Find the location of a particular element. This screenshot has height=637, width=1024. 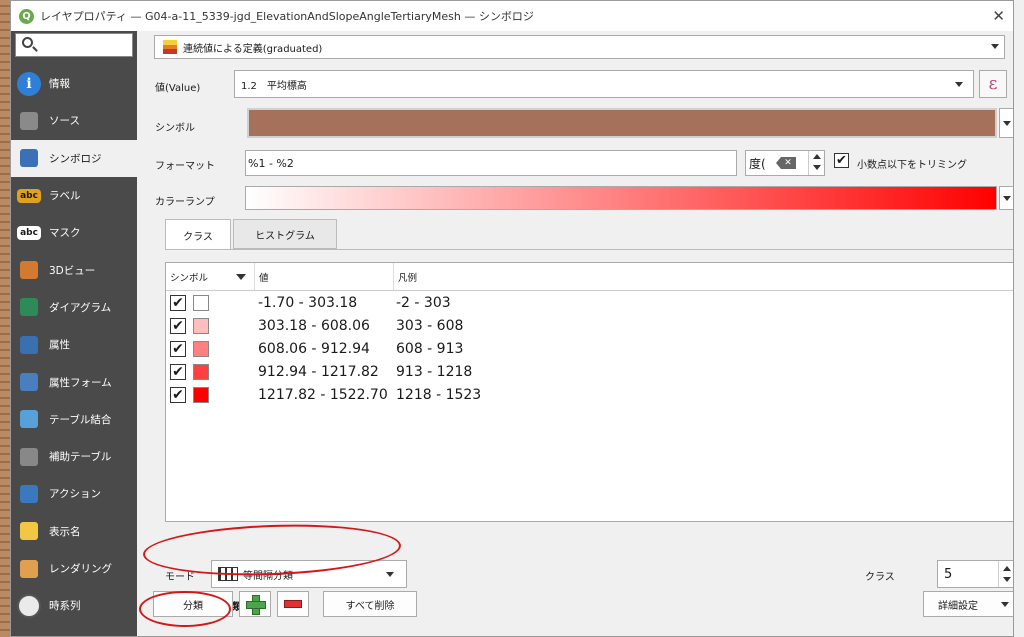

clock-icon is located at coordinates (29, 605).